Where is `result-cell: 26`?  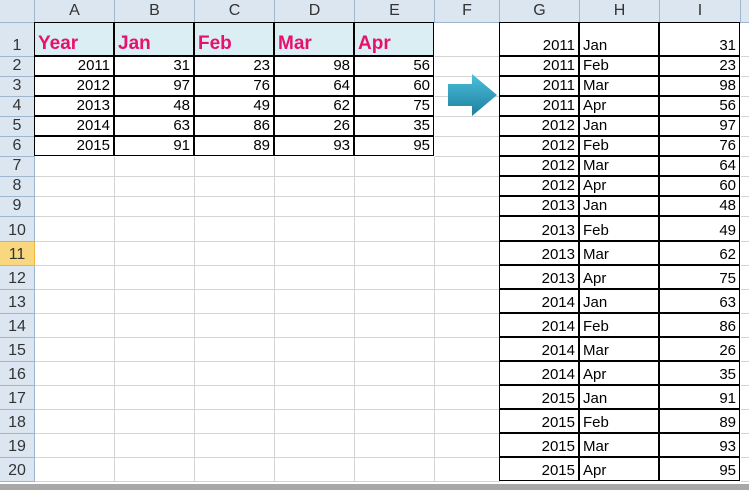
result-cell: 26 is located at coordinates (699, 349).